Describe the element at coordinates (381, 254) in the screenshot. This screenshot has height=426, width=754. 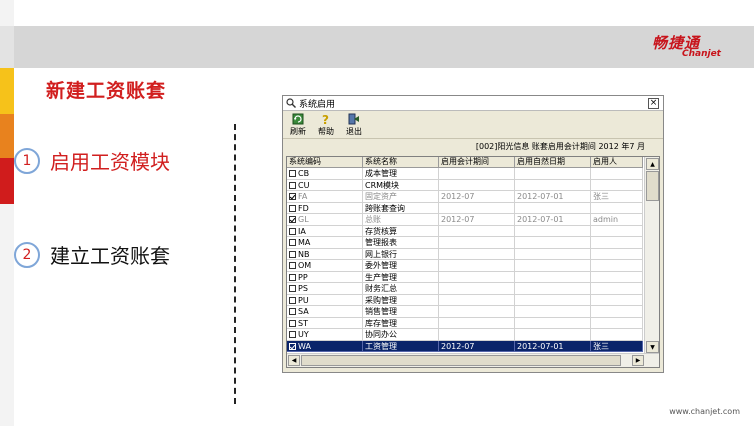
I see `cell-text: 网上银行` at that location.